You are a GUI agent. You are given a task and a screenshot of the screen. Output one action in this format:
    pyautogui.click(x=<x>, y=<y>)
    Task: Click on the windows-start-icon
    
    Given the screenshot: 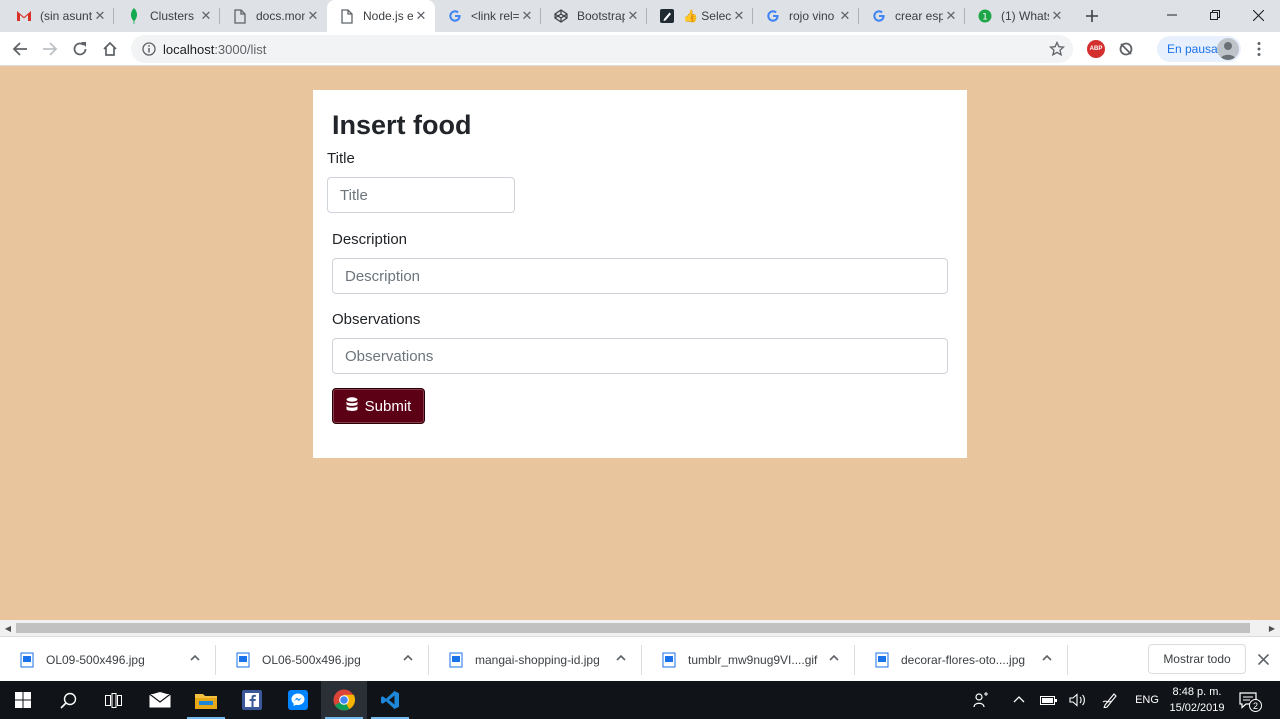 What is the action you would take?
    pyautogui.click(x=23, y=700)
    